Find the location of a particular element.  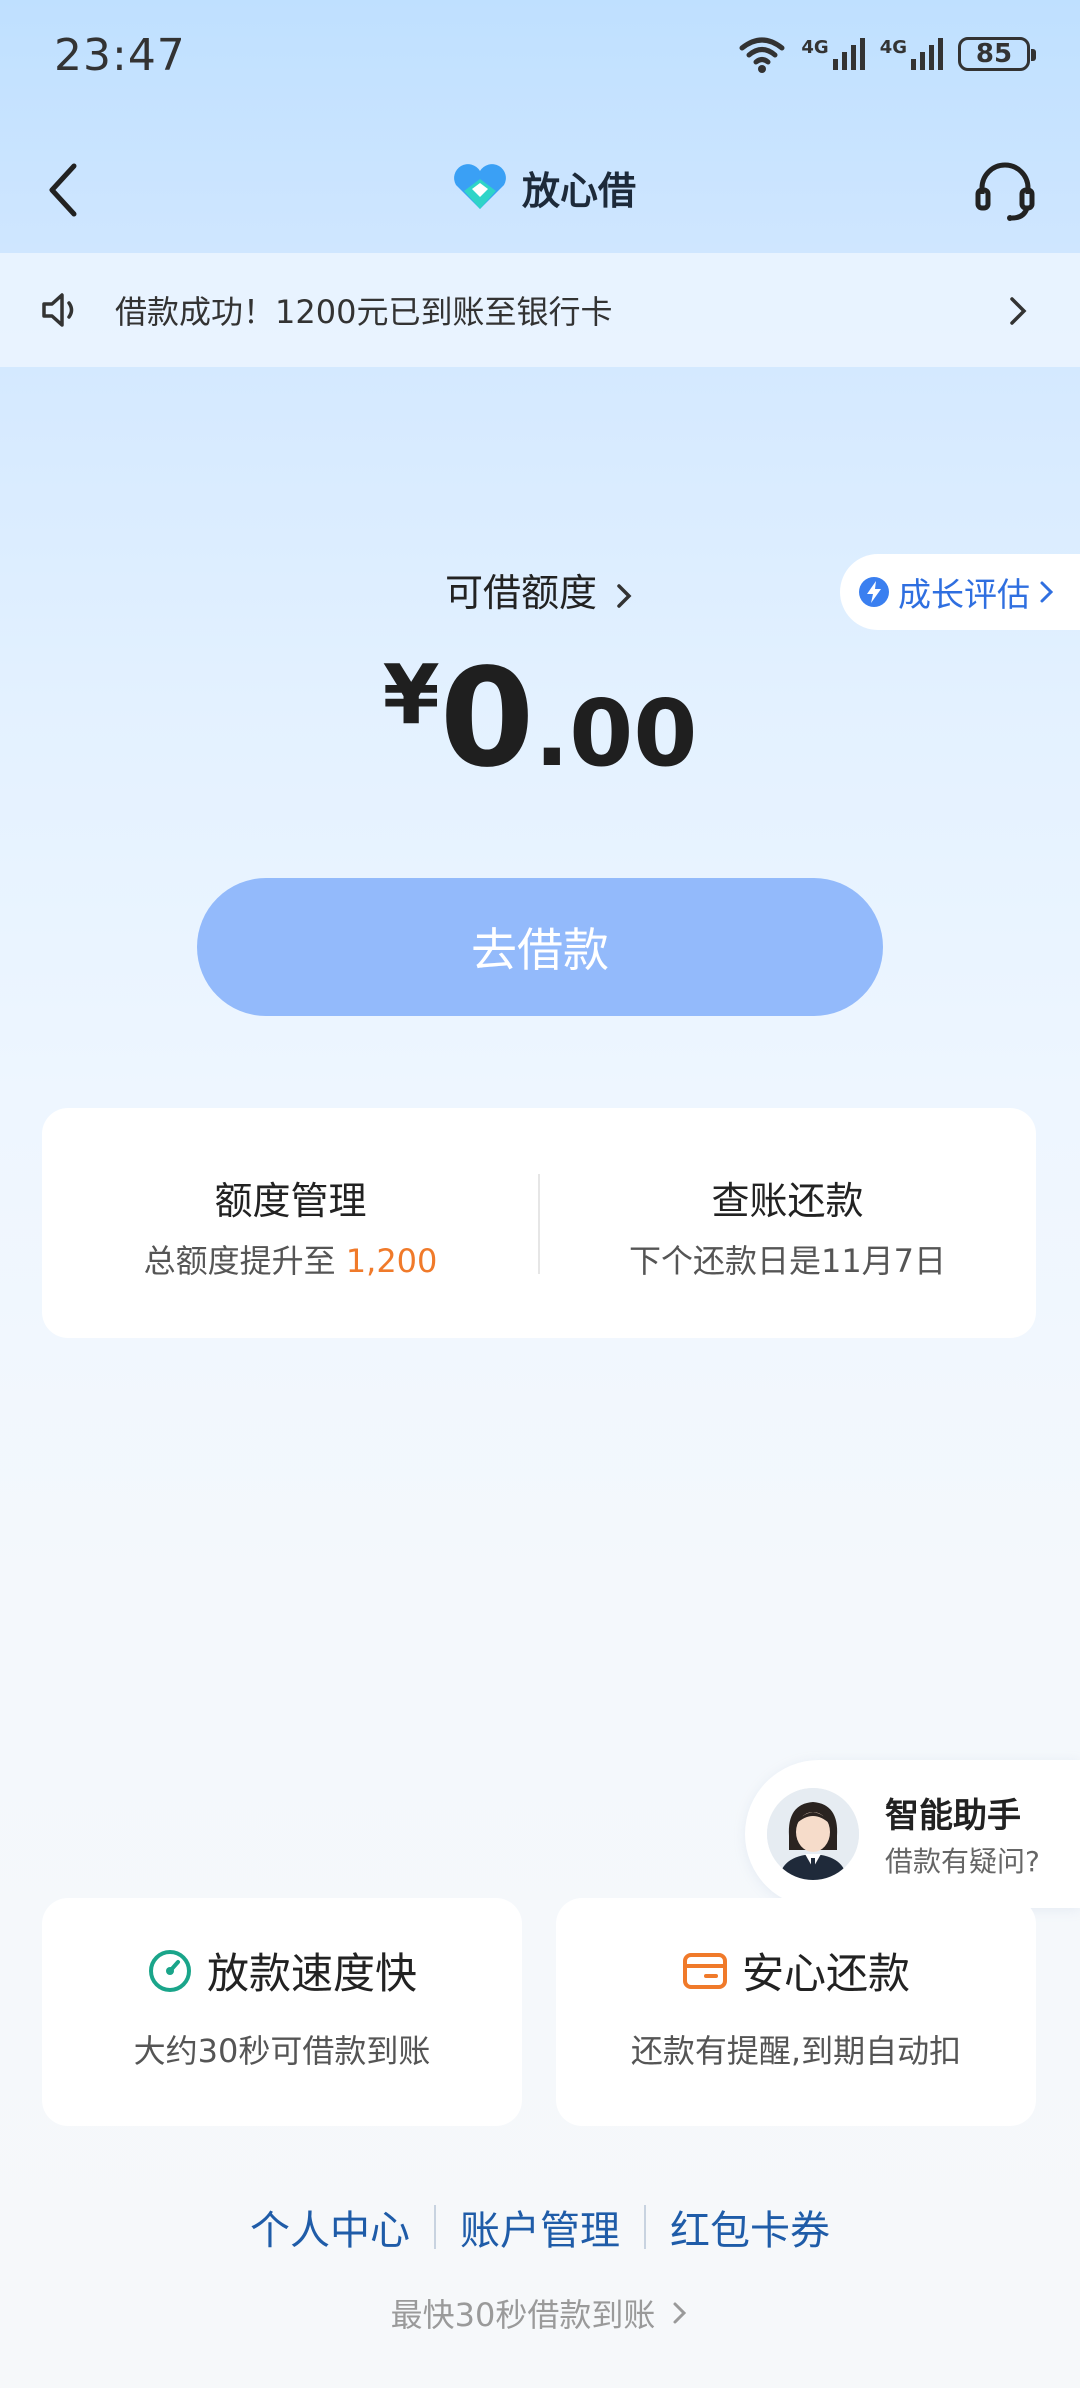

status-icons: 4G 4G 85 is located at coordinates (886, 54).